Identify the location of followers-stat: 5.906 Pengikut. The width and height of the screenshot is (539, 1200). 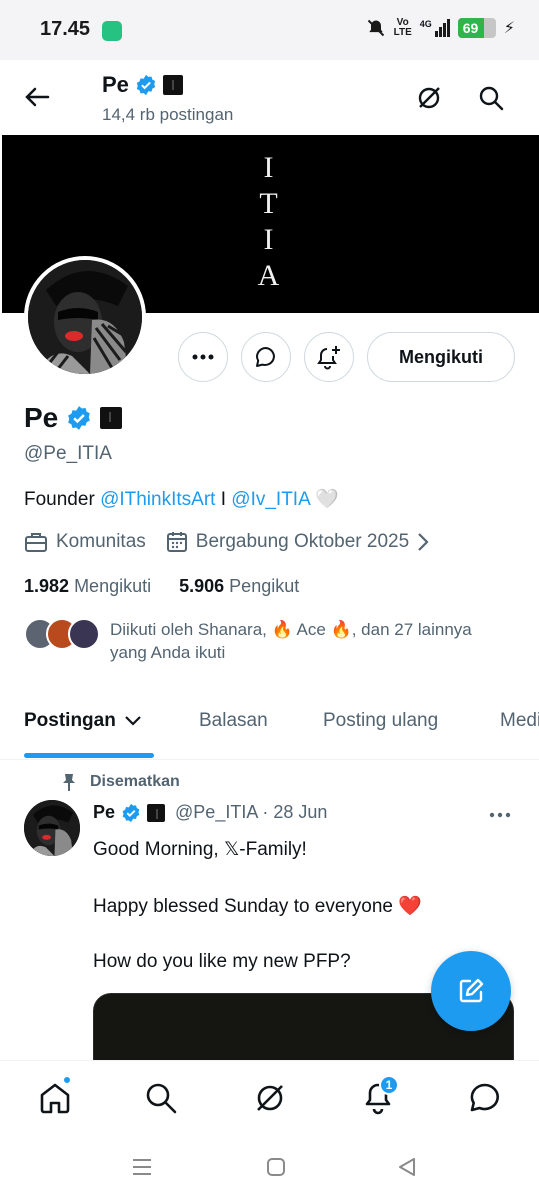
(239, 586).